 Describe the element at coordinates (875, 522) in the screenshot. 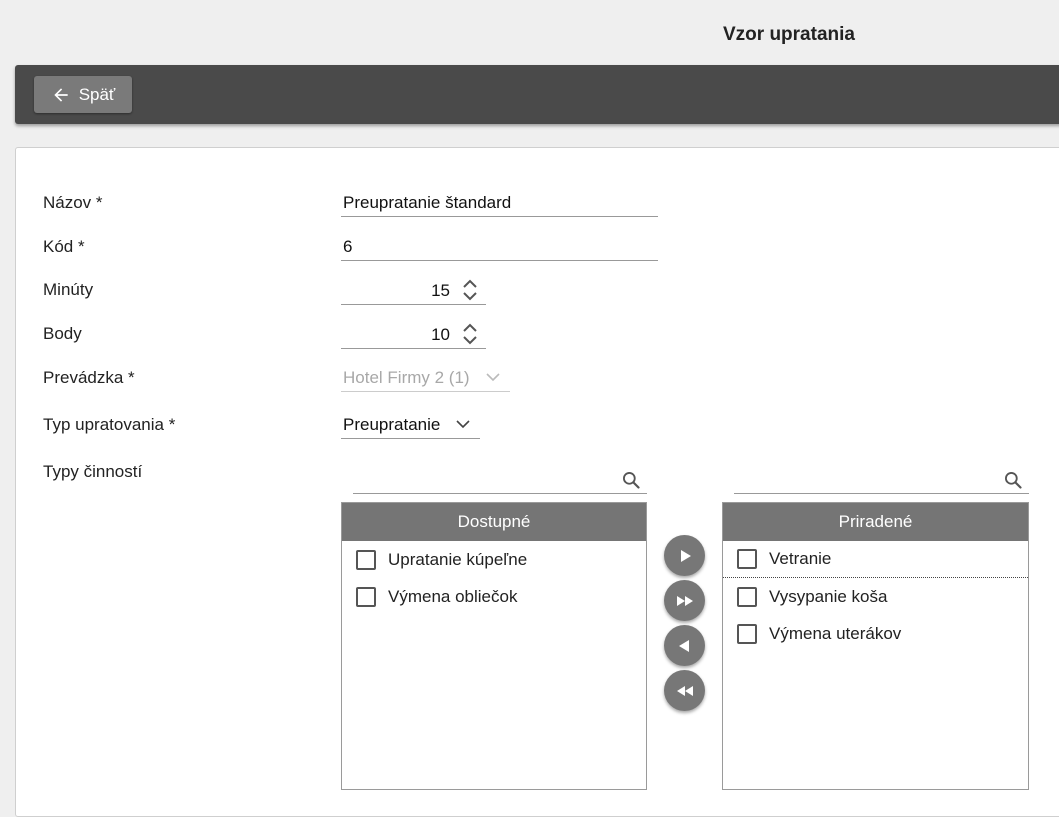

I see `assigned-header: Priradené` at that location.